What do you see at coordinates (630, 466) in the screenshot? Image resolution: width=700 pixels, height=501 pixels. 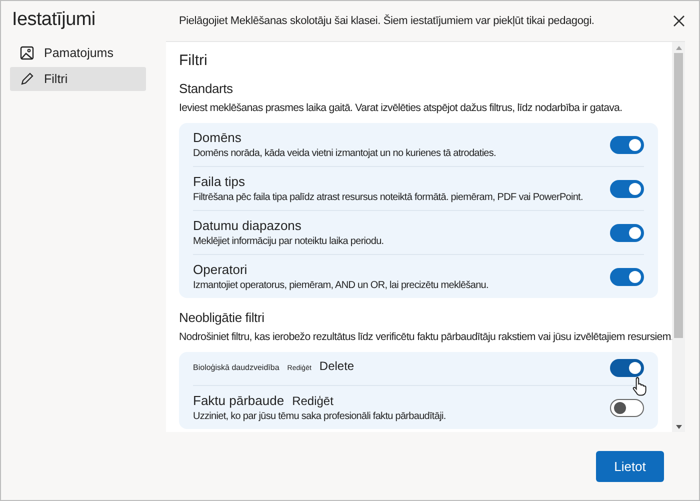 I see `apply-button: Lietot` at bounding box center [630, 466].